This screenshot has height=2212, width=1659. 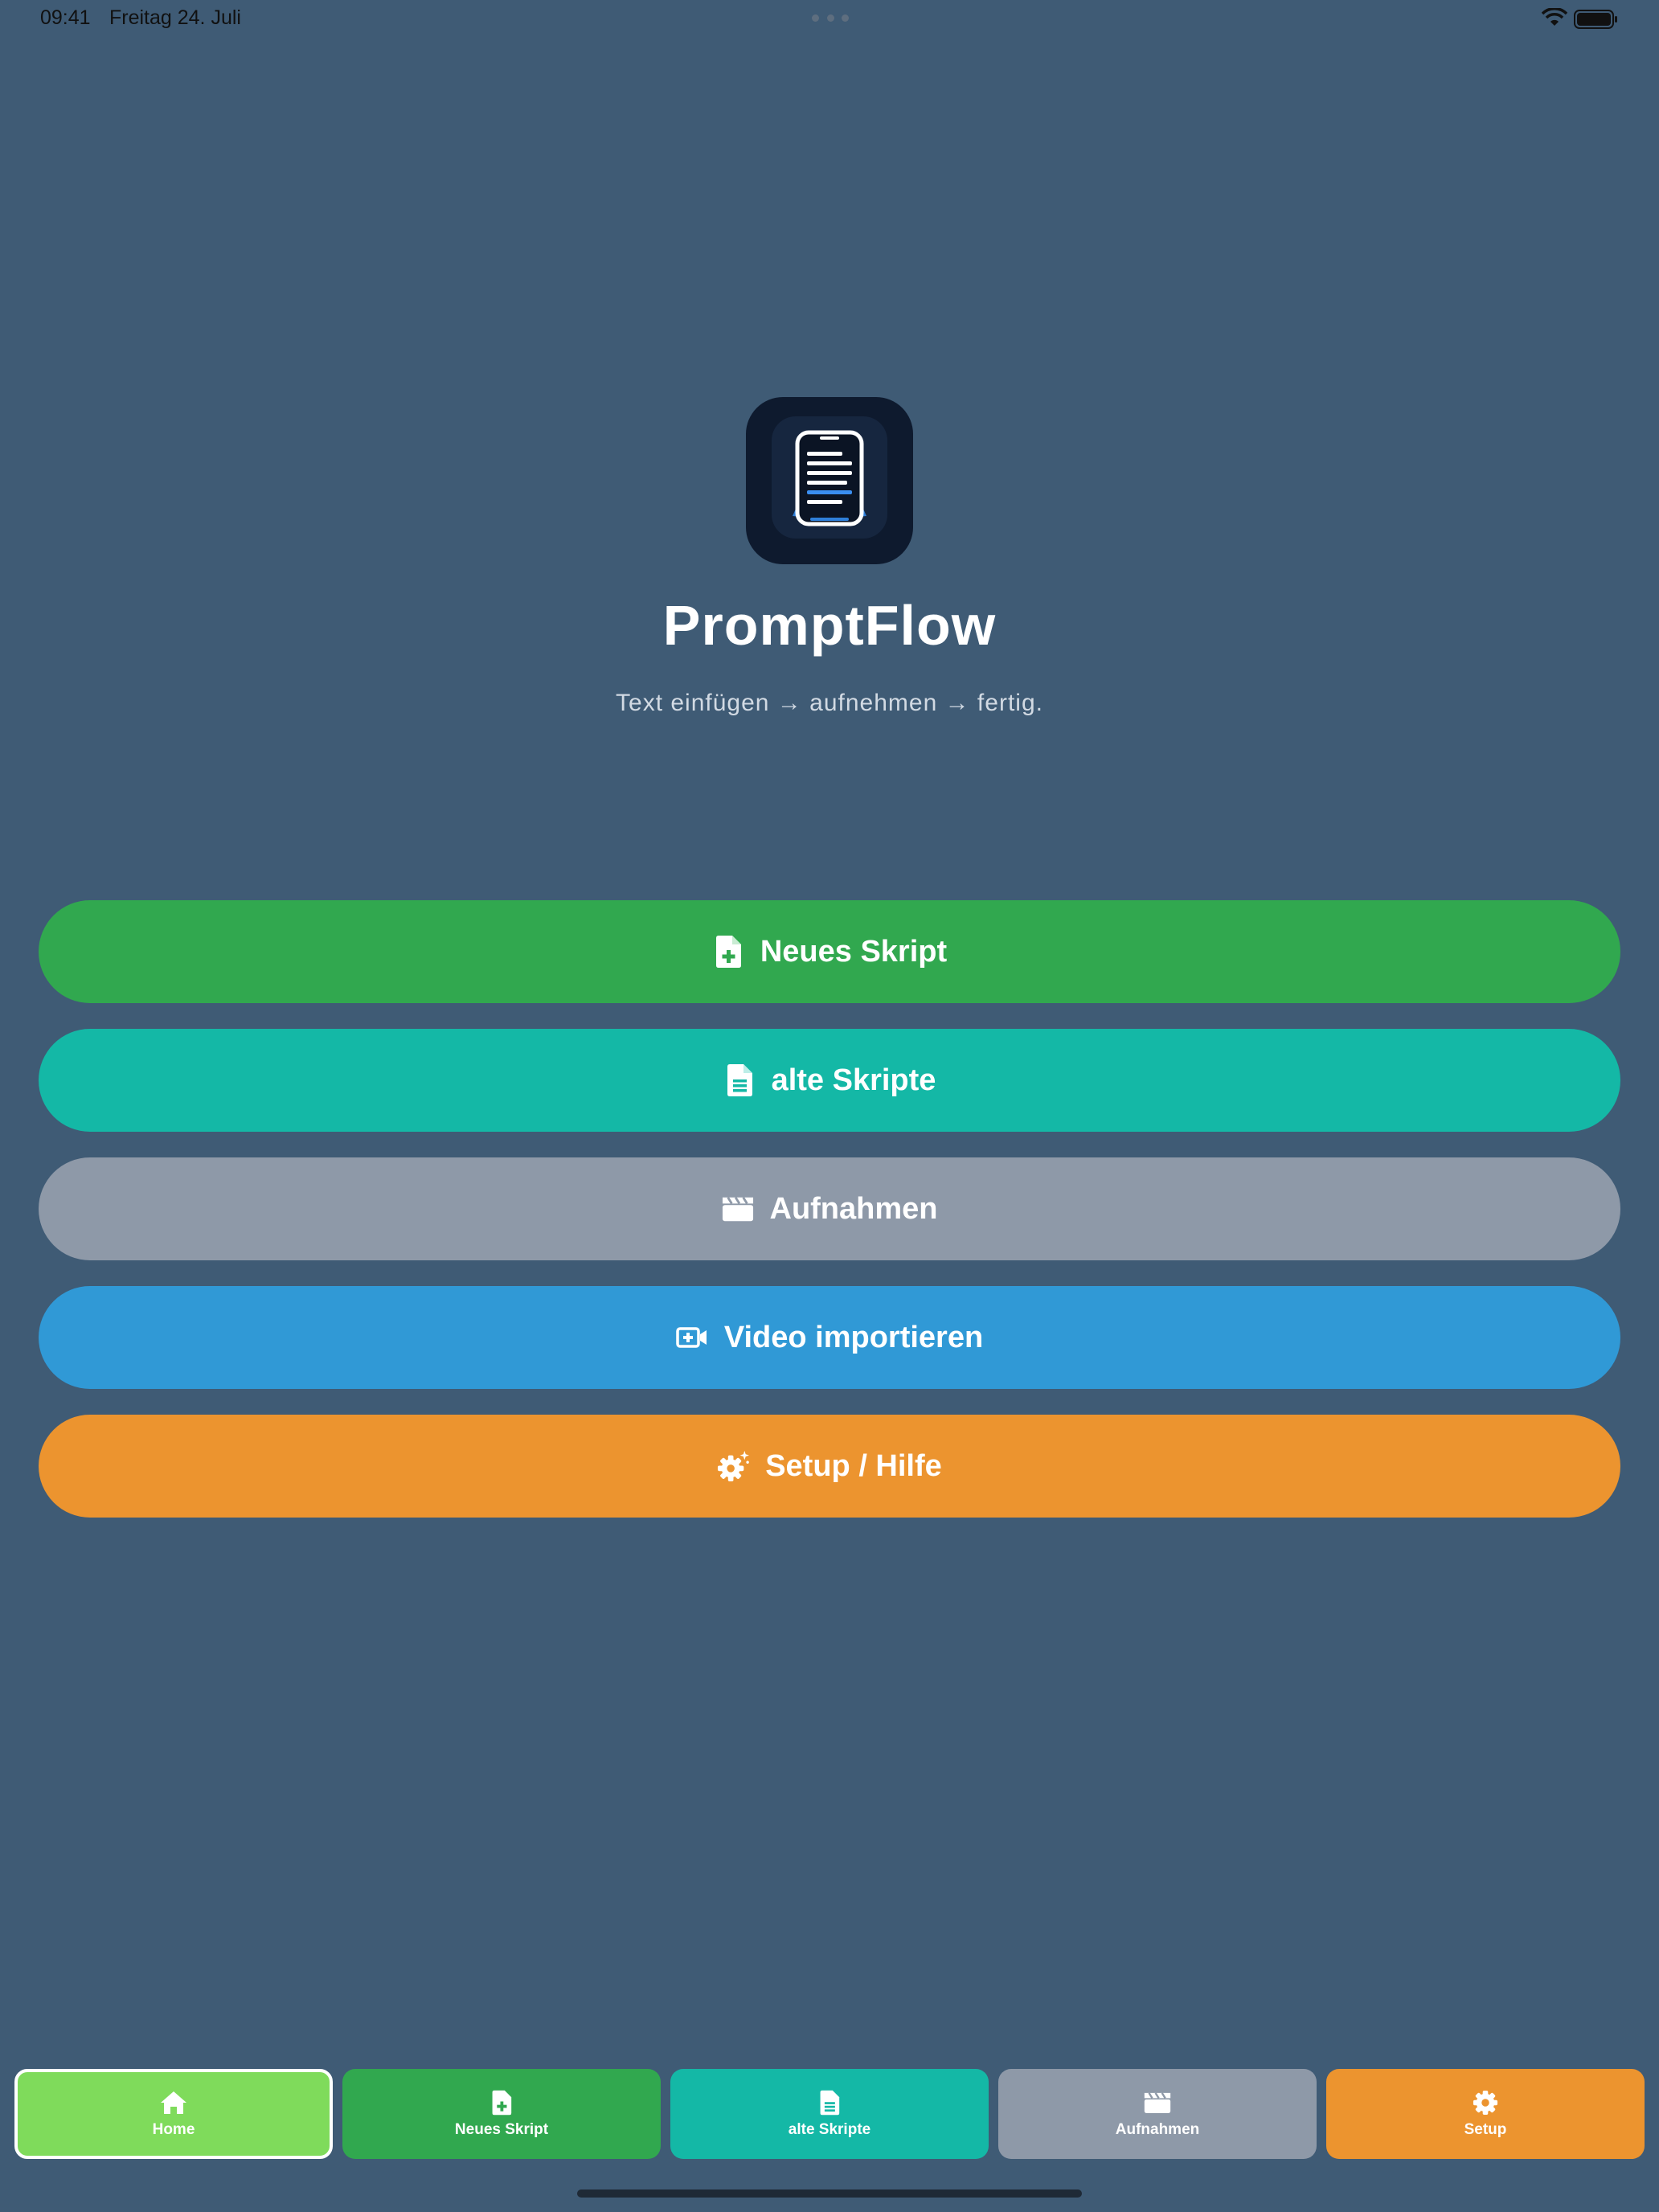 What do you see at coordinates (829, 2129) in the screenshot?
I see `tab-old-scripts-label: alte Skripte` at bounding box center [829, 2129].